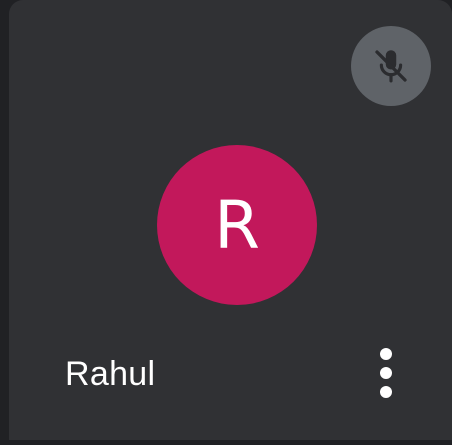 The height and width of the screenshot is (445, 452). I want to click on participant-name: Rahul, so click(110, 374).